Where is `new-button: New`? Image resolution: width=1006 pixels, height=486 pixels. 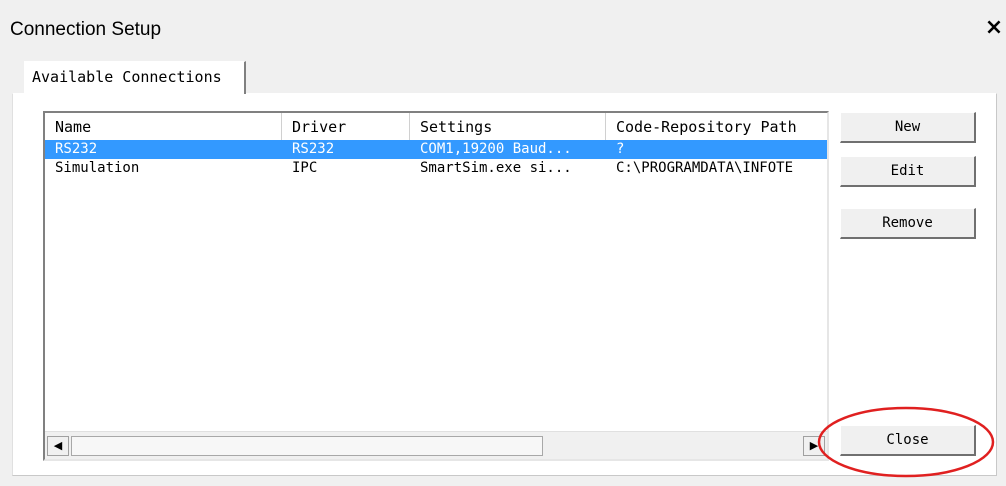 new-button: New is located at coordinates (908, 127).